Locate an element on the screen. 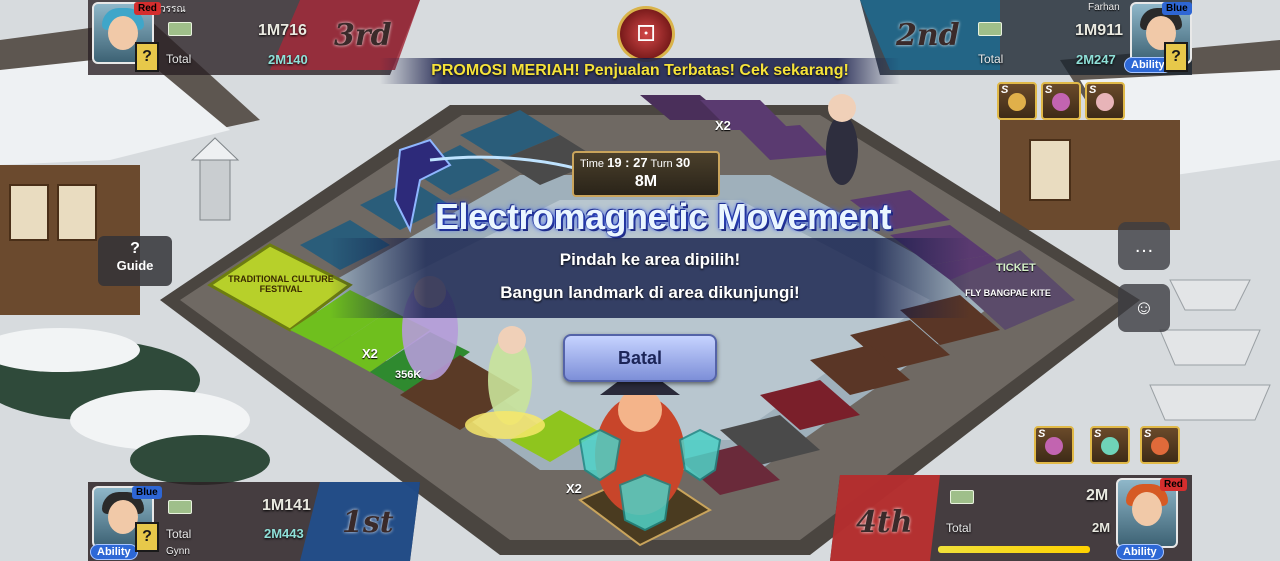 The width and height of the screenshot is (1280, 561). player-cash: 1M716 is located at coordinates (282, 30).